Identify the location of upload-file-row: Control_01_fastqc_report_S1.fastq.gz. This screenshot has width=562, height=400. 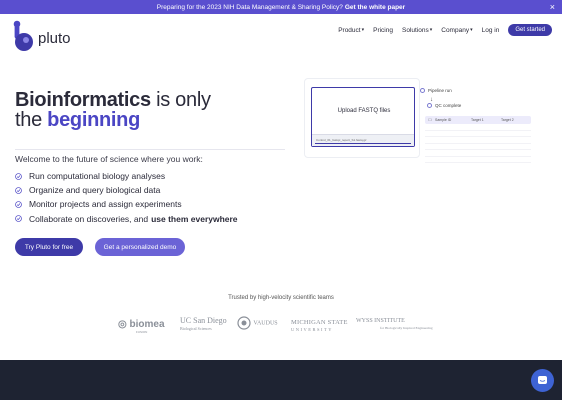
(363, 140).